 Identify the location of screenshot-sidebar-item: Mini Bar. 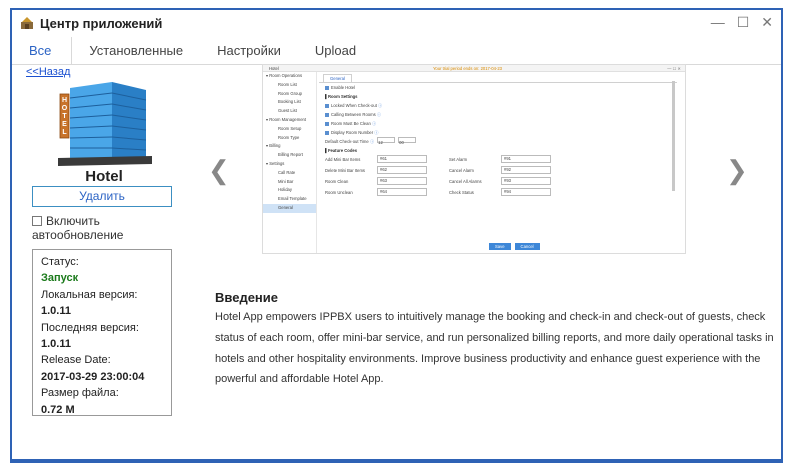
(286, 181).